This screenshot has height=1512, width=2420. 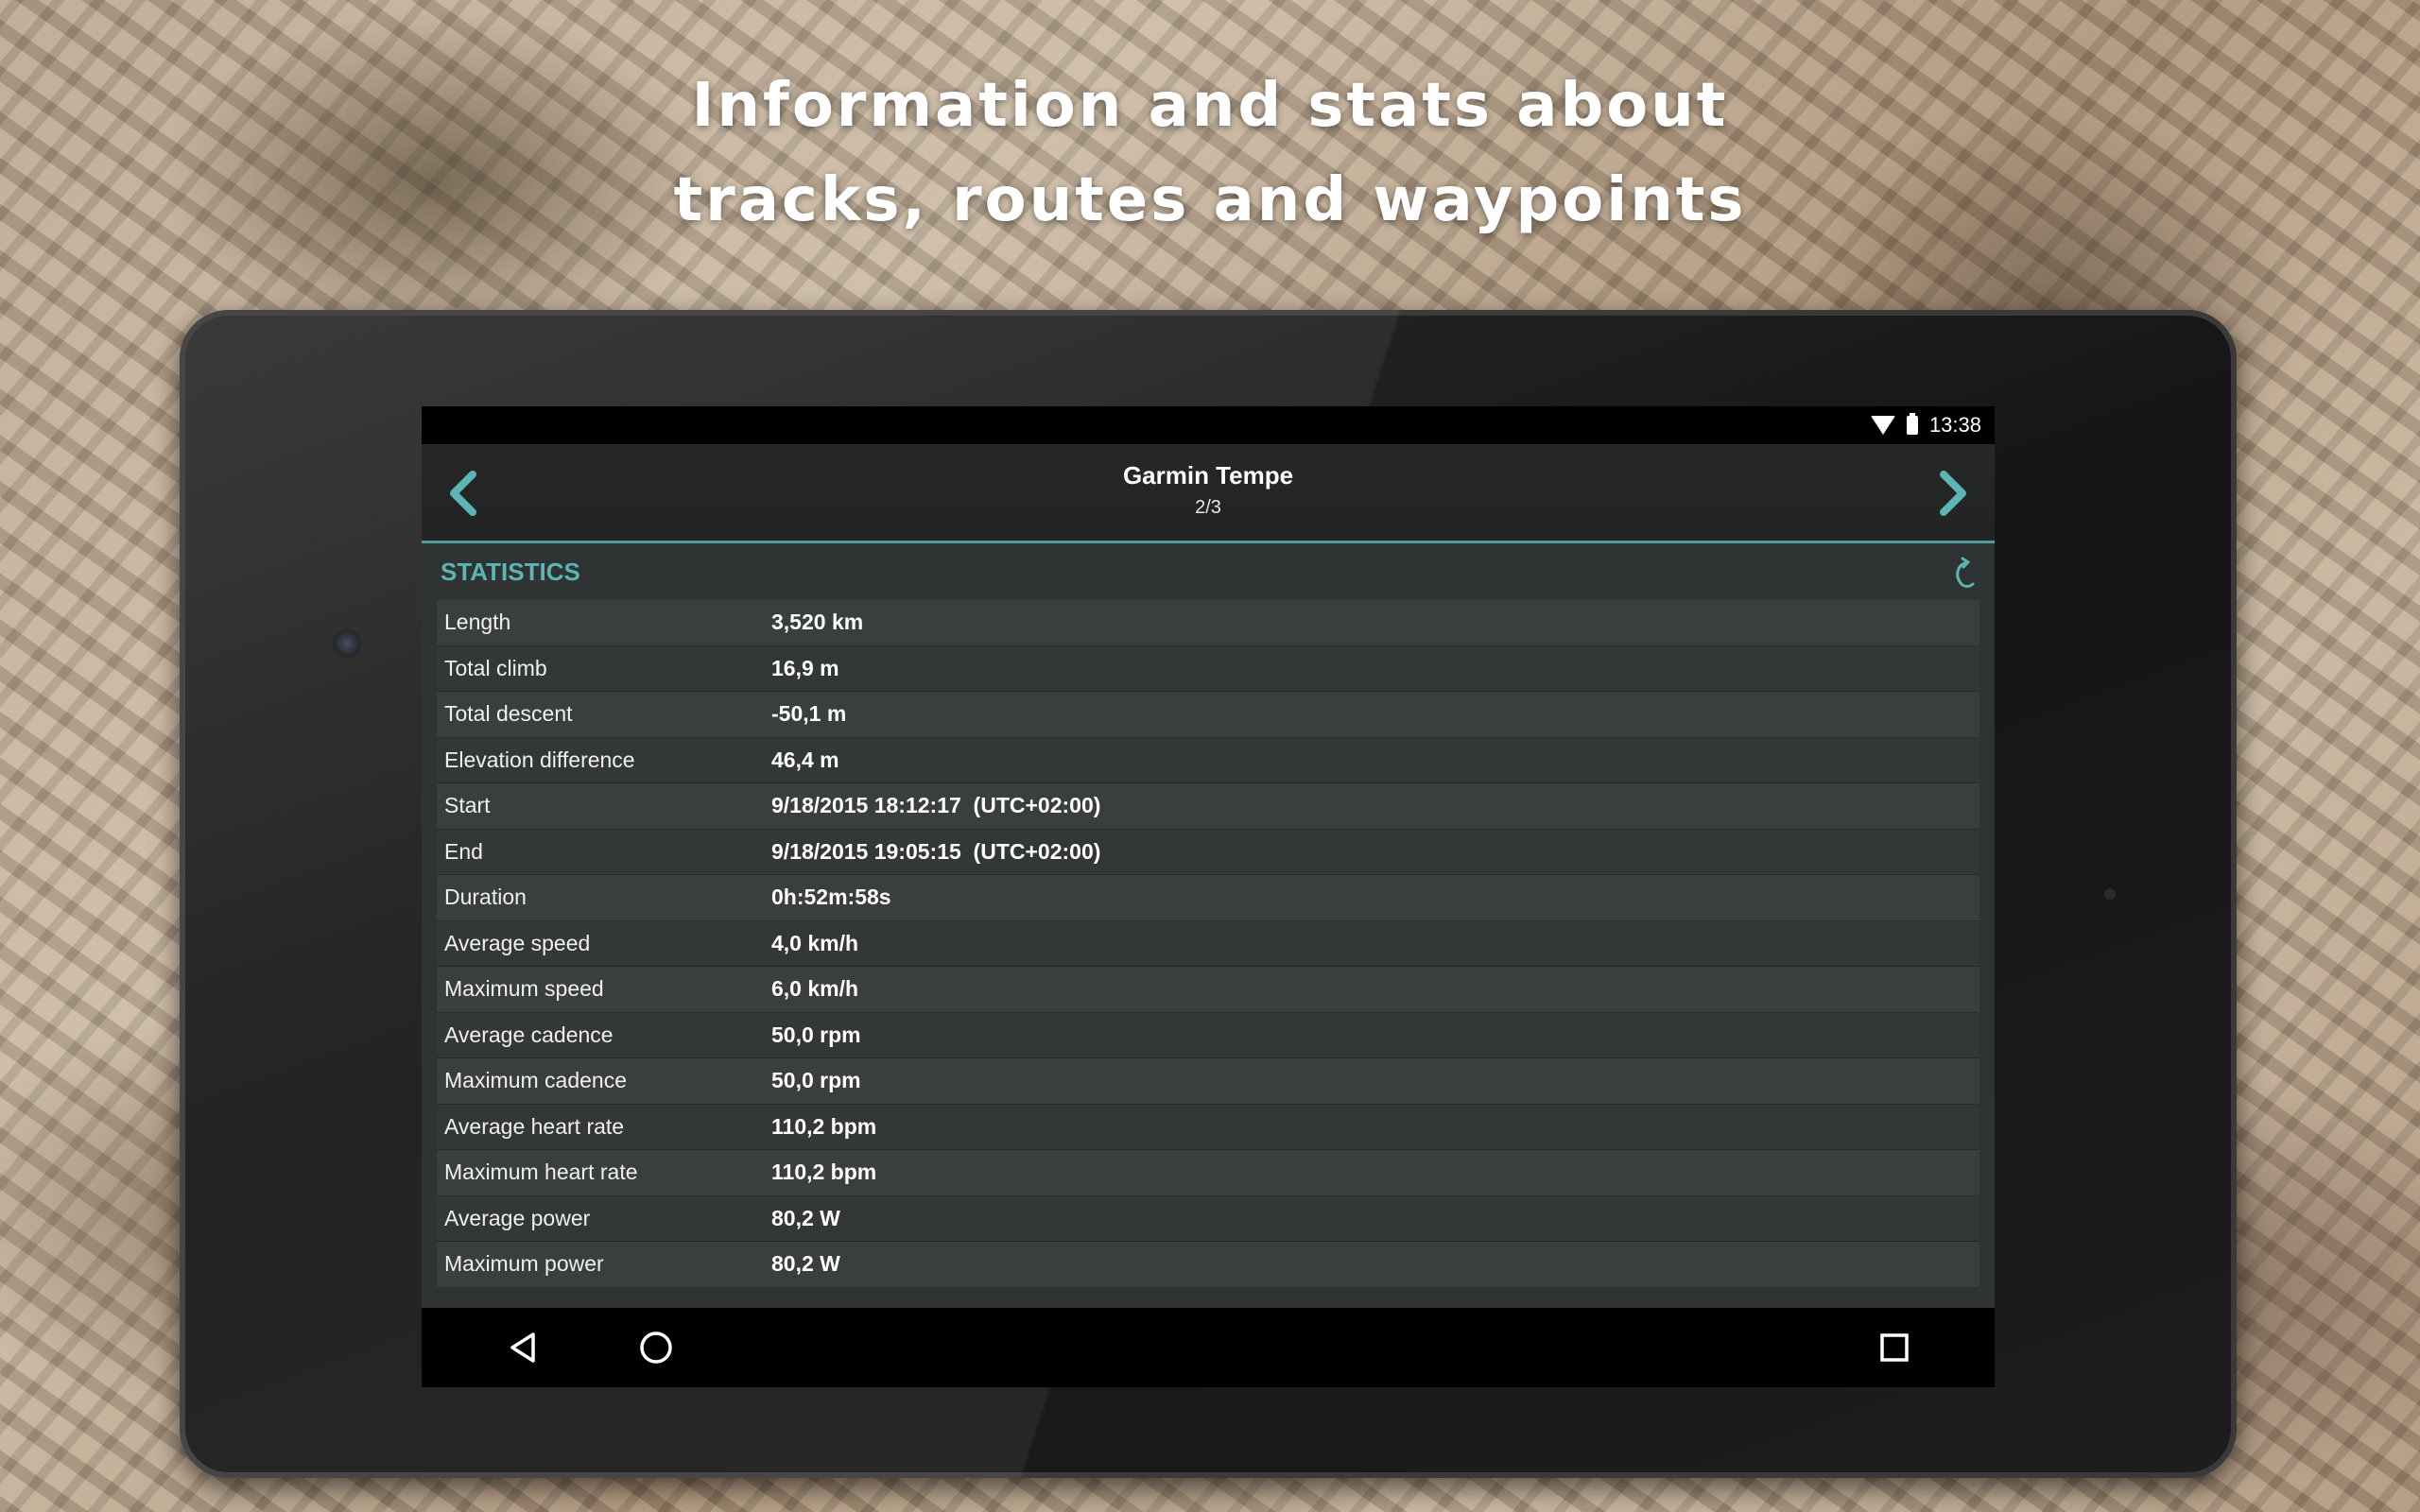 I want to click on stat-label: Average power, so click(x=518, y=1217).